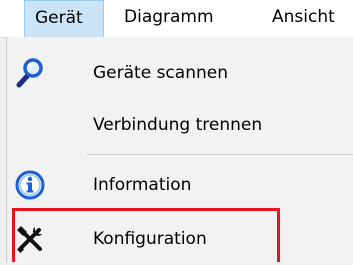 The height and width of the screenshot is (265, 353). Describe the element at coordinates (30, 185) in the screenshot. I see `info-icon` at that location.